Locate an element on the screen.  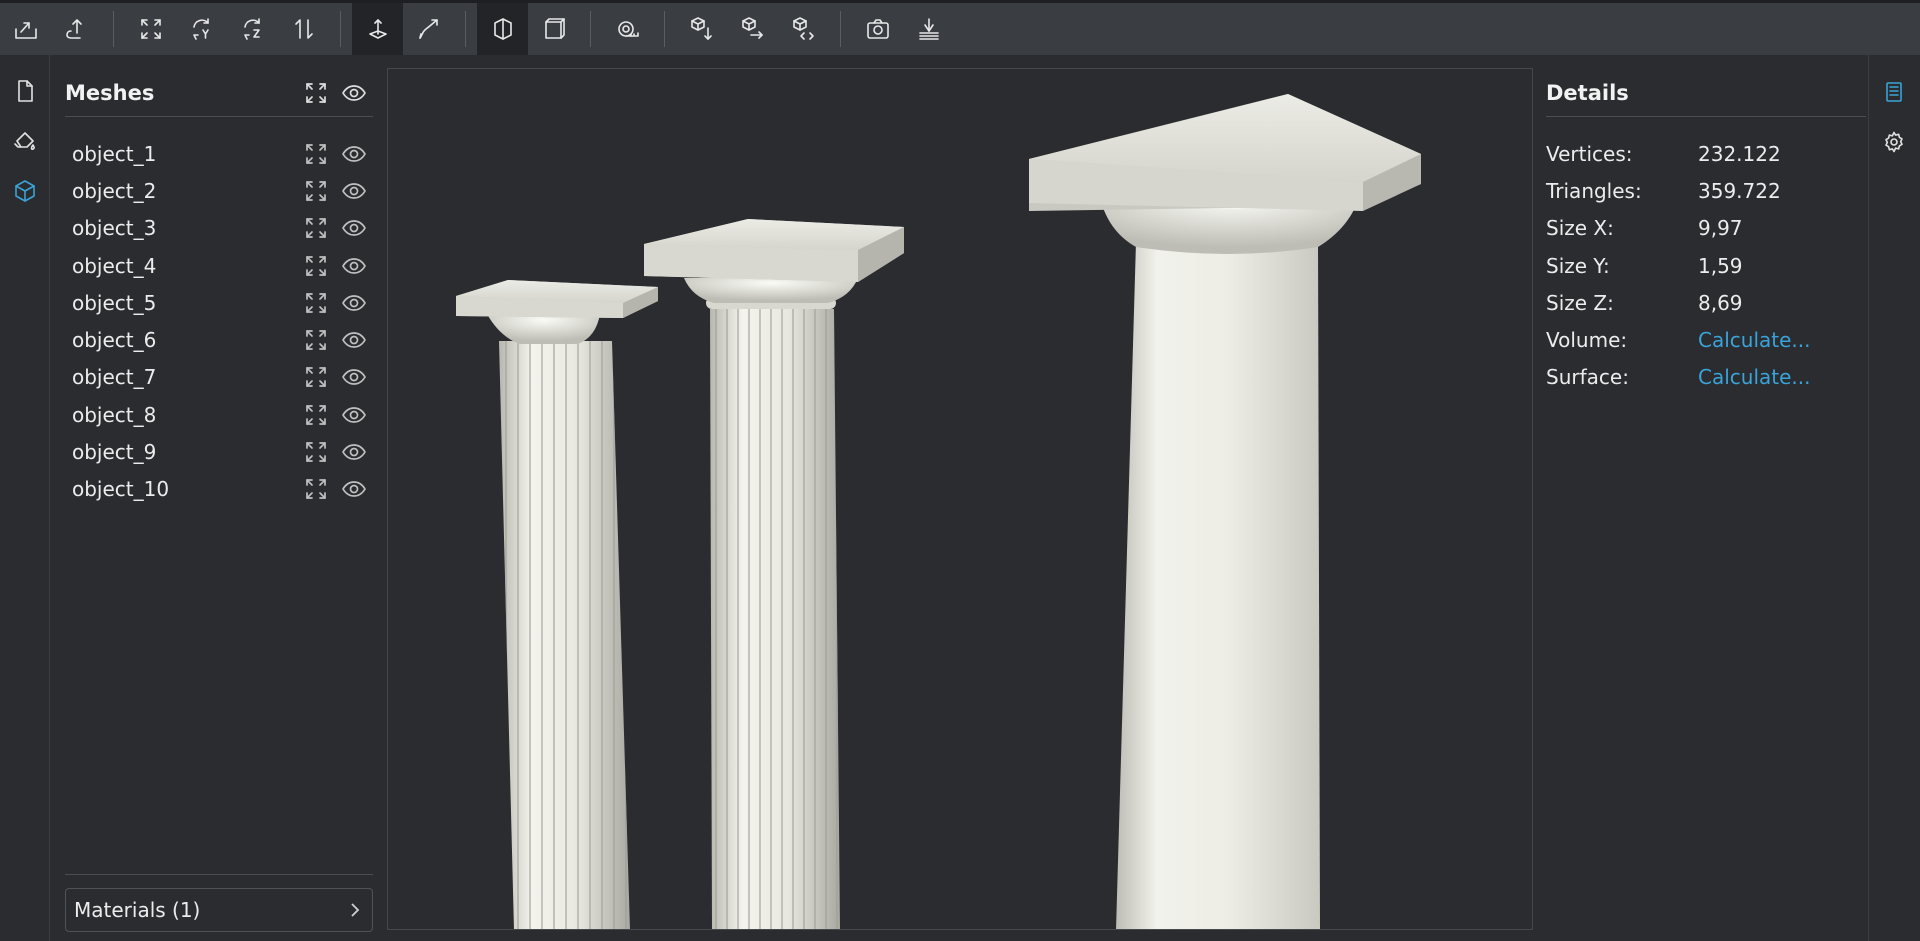
chevron-right-icon is located at coordinates (355, 910).